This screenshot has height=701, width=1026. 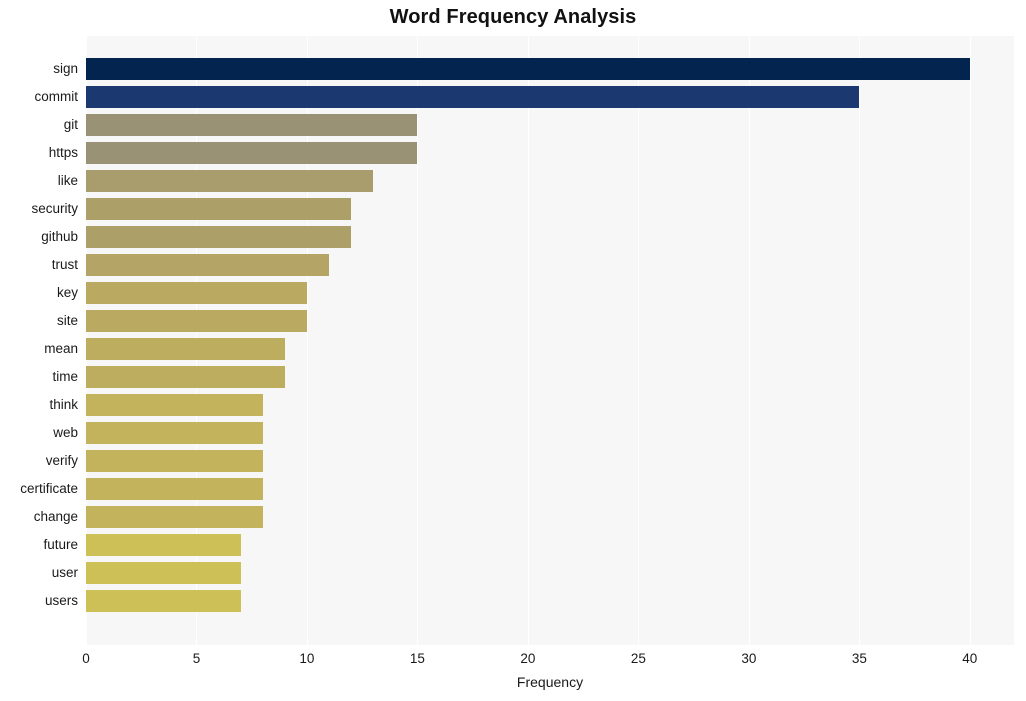 What do you see at coordinates (230, 181) in the screenshot?
I see `bar-like` at bounding box center [230, 181].